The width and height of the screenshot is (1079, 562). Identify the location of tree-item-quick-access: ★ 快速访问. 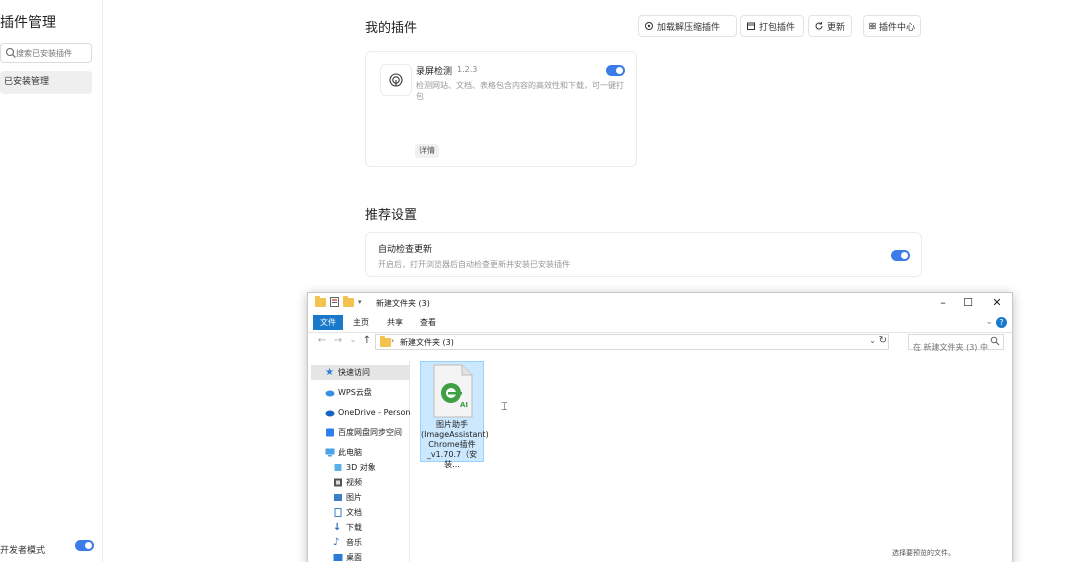
(360, 372).